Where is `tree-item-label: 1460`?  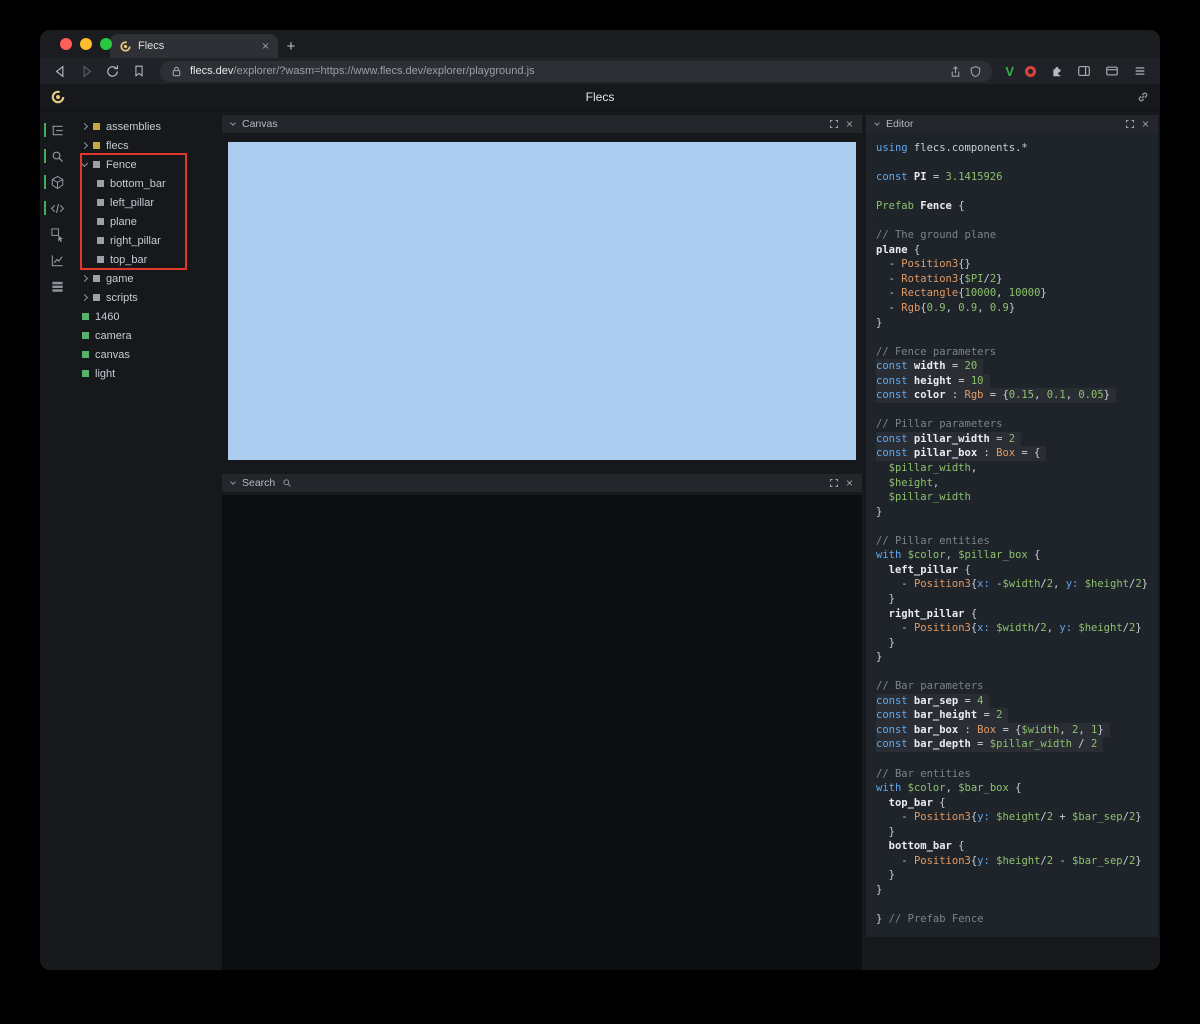 tree-item-label: 1460 is located at coordinates (107, 316).